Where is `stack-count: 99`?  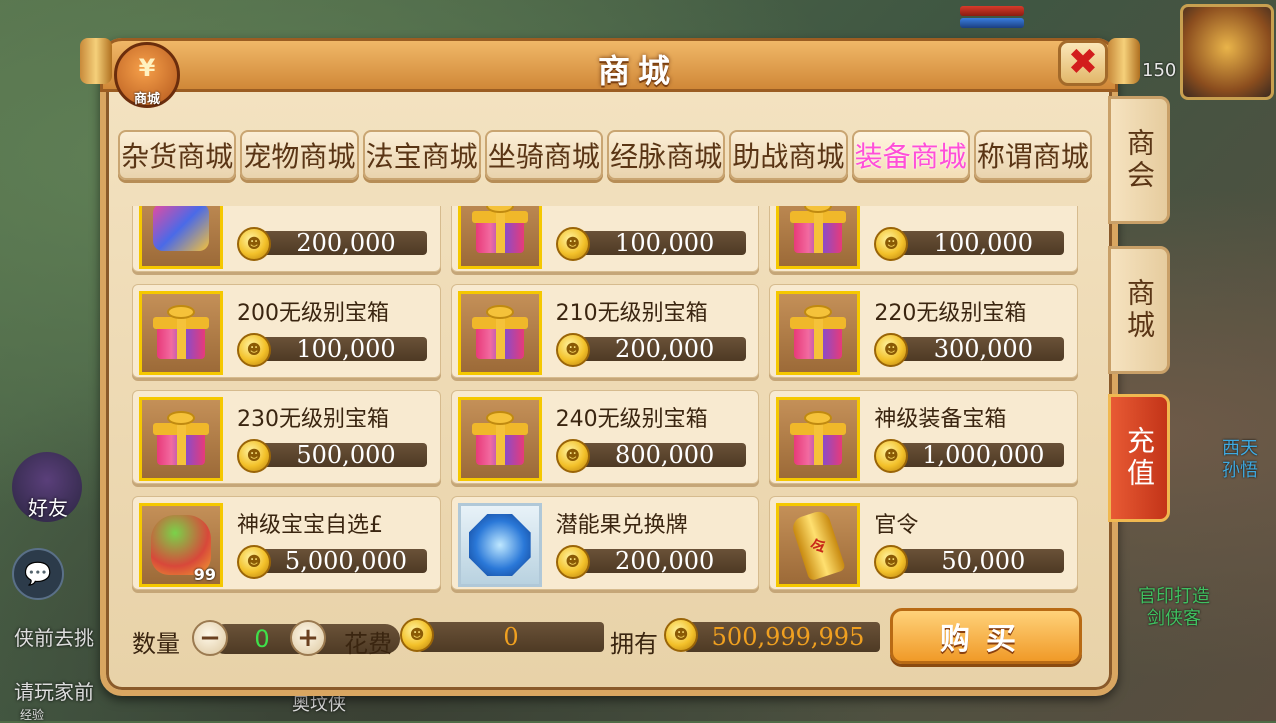 stack-count: 99 is located at coordinates (204, 574).